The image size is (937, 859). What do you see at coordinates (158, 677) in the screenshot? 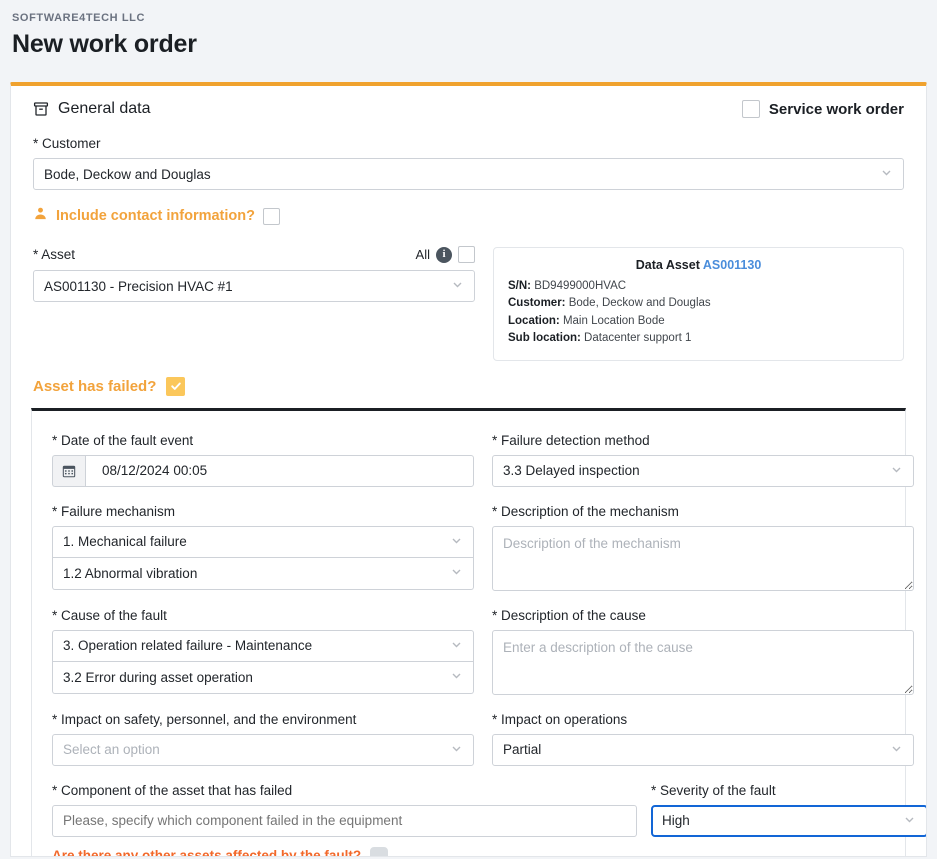
I see `fault-cause-secondary-value: 3.2 Error during asset operation` at bounding box center [158, 677].